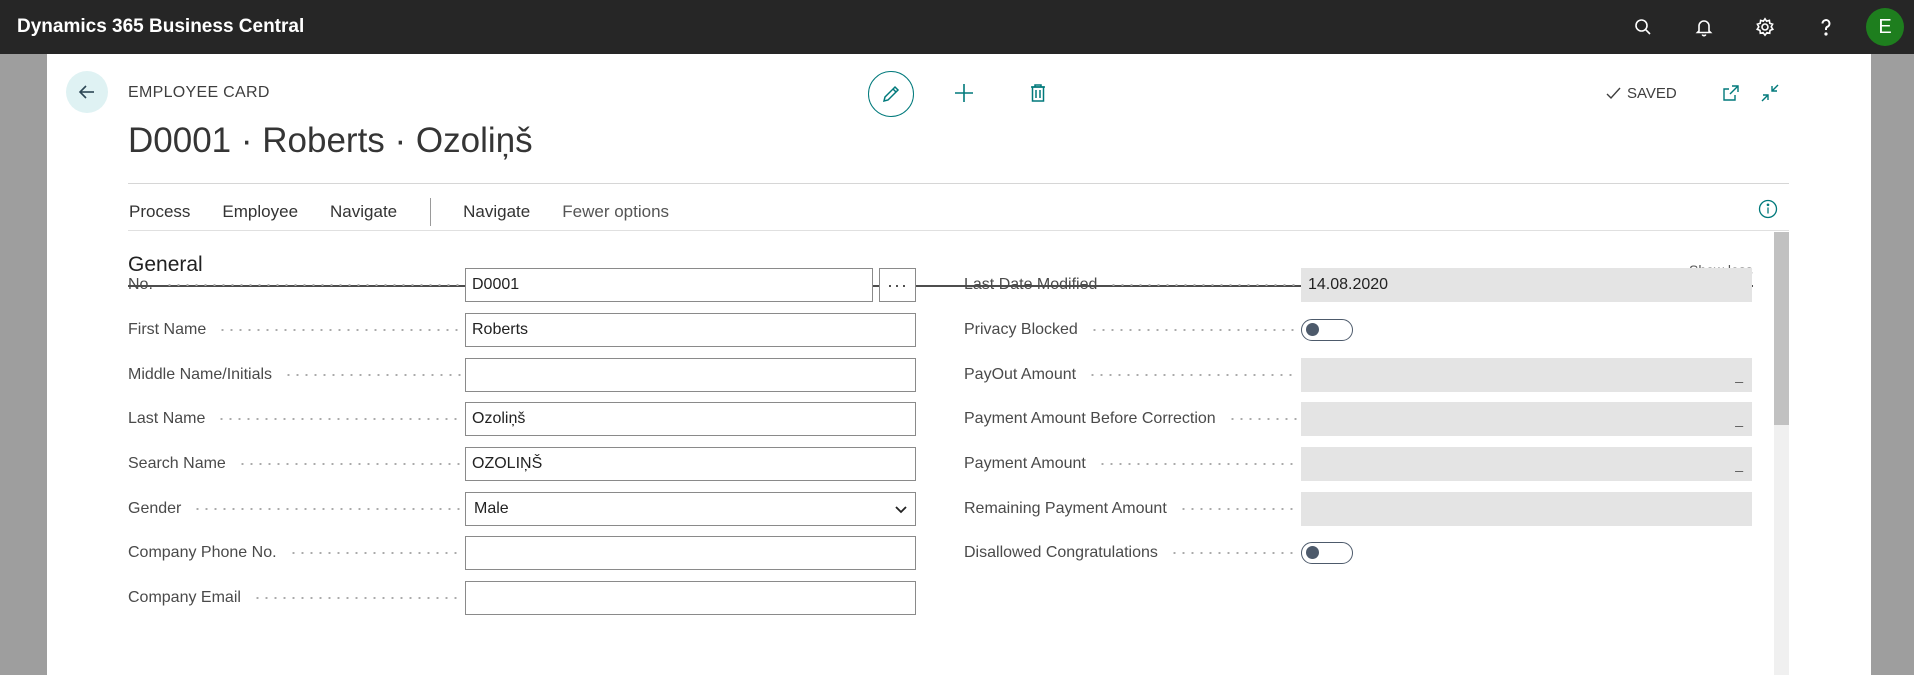  I want to click on top-navigation-bar: Dynamics 365 Business Central E, so click(957, 27).